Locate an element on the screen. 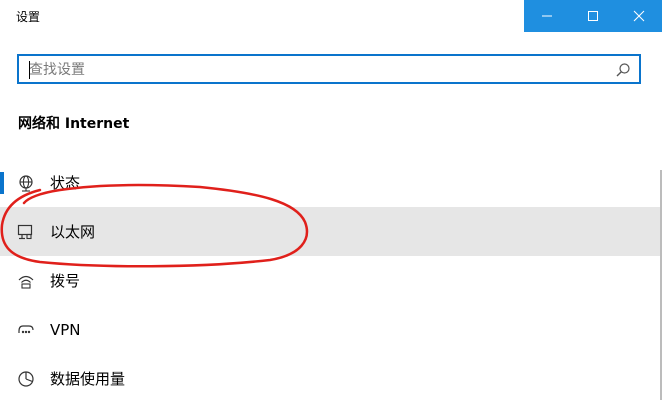  search-input is located at coordinates (319, 70).